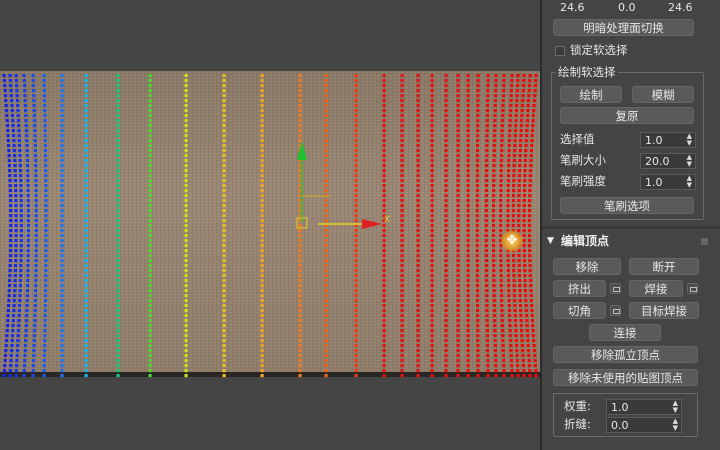  What do you see at coordinates (512, 241) in the screenshot?
I see `move-cursor-icon: ✥` at bounding box center [512, 241].